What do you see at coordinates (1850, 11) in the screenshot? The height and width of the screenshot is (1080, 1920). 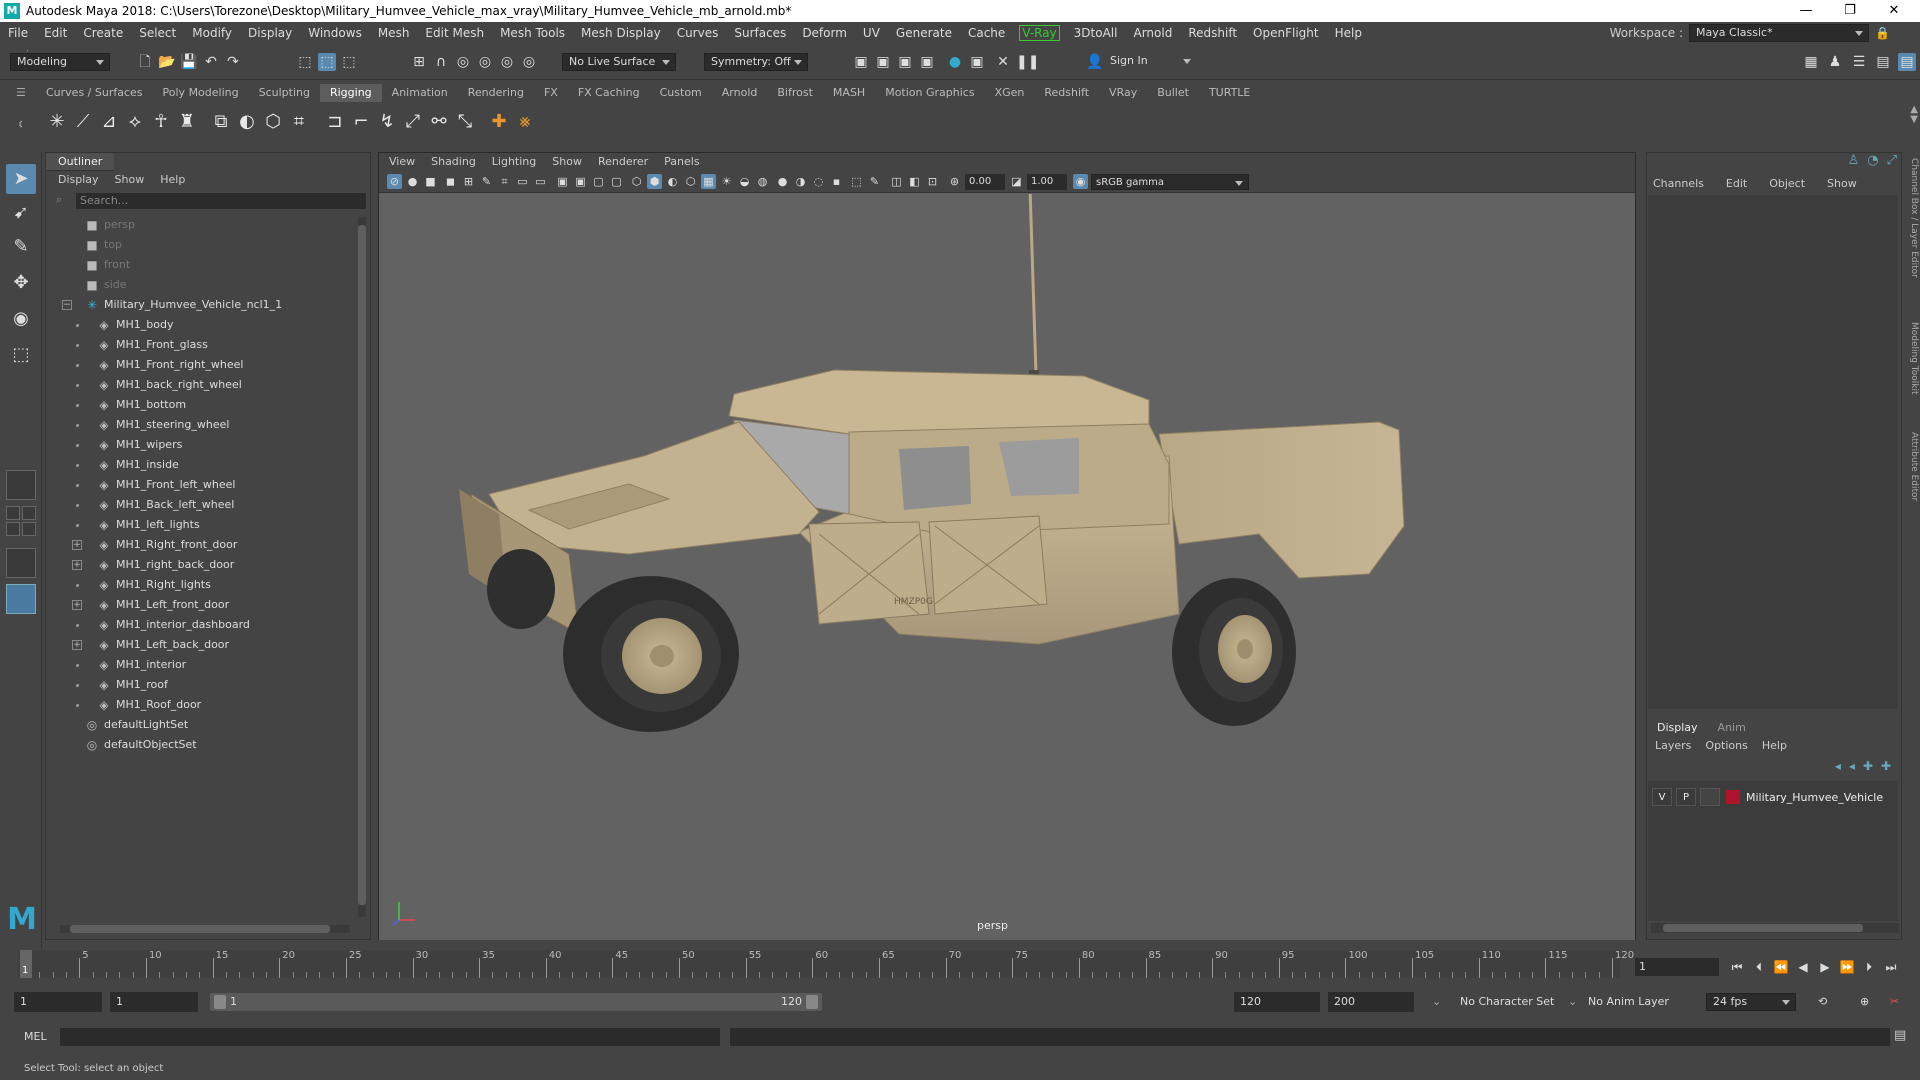 I see `restore-button: ❐` at bounding box center [1850, 11].